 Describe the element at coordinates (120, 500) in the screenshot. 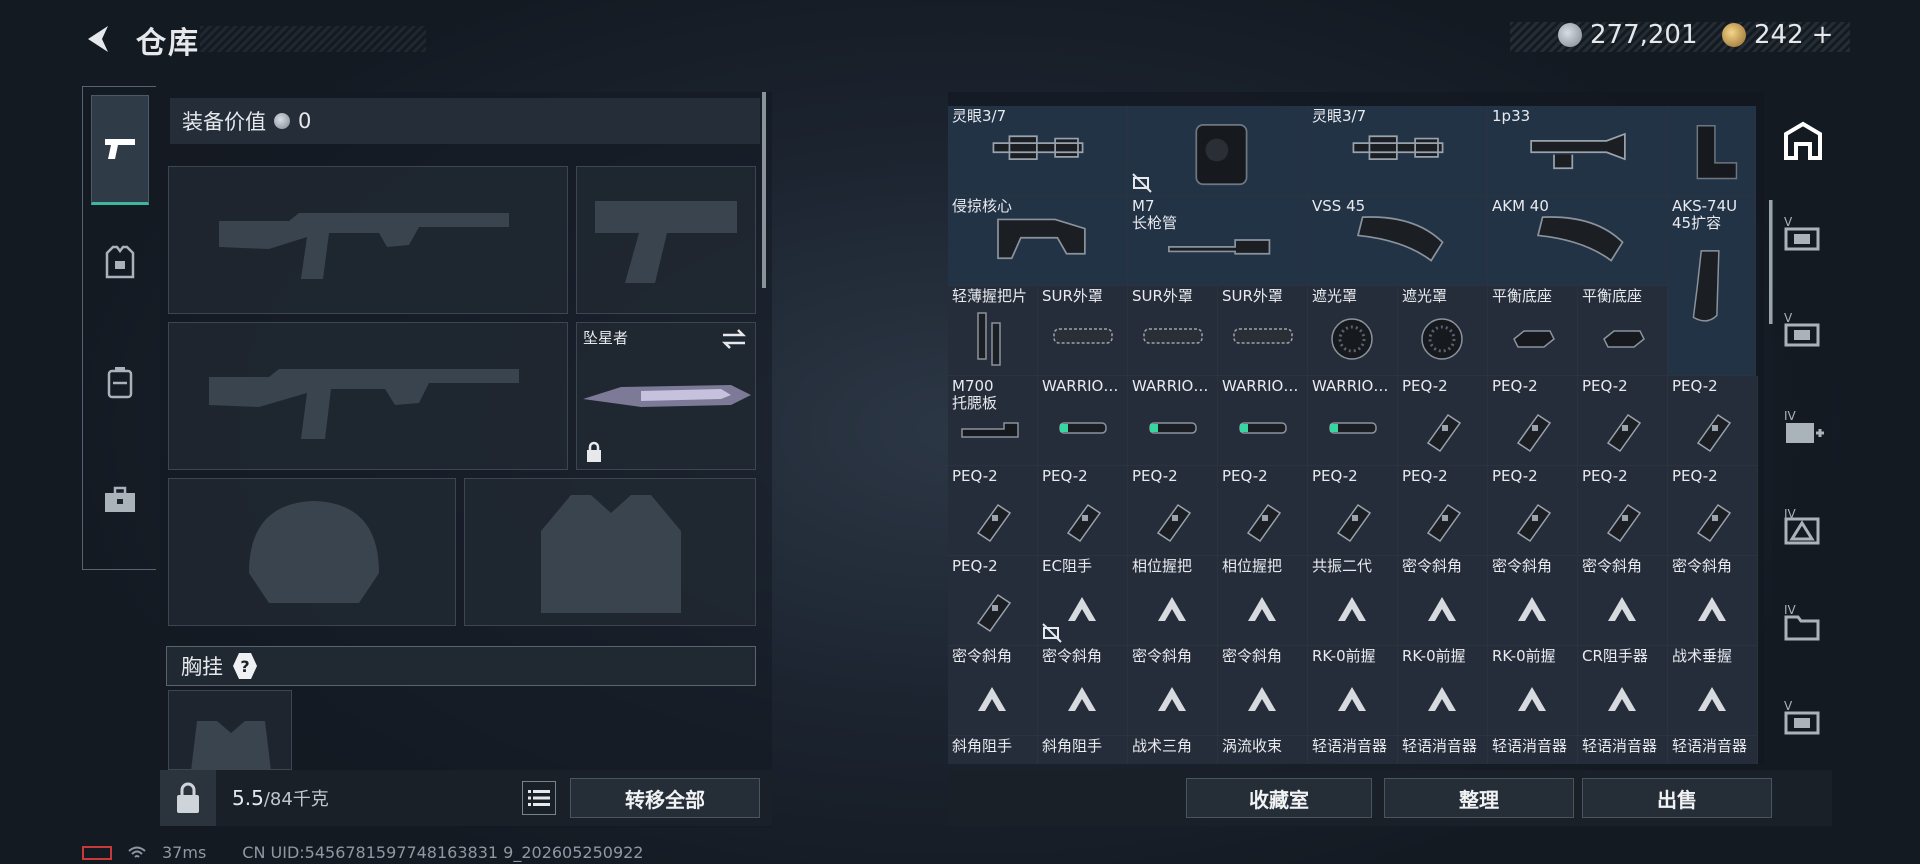

I see `tab-case` at that location.